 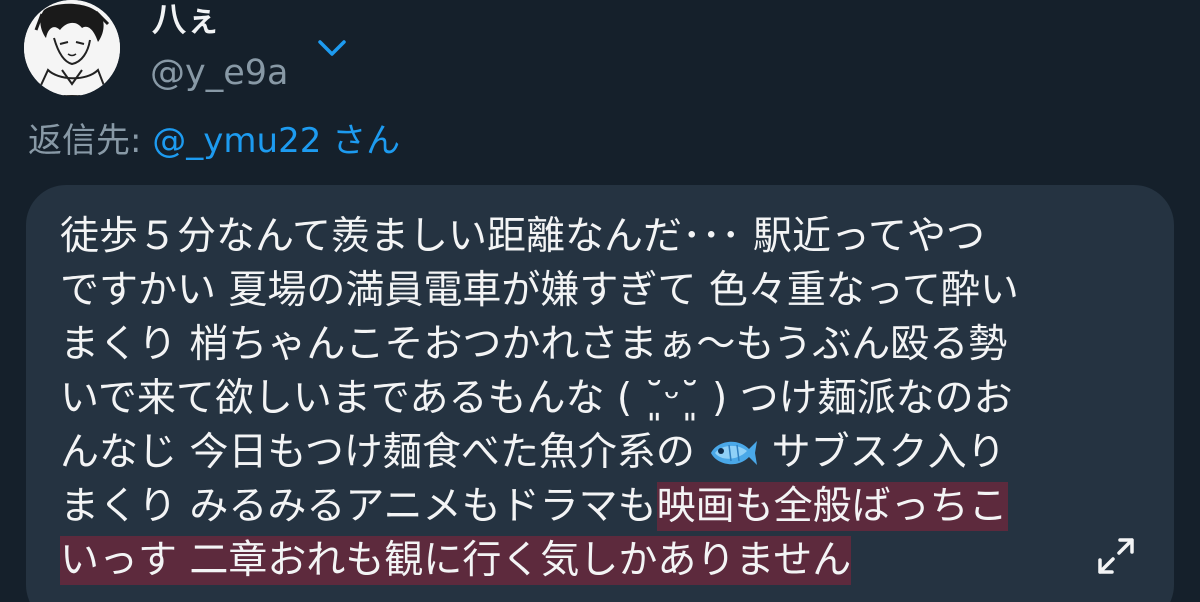 I want to click on reply-suffix: さん, so click(x=366, y=141).